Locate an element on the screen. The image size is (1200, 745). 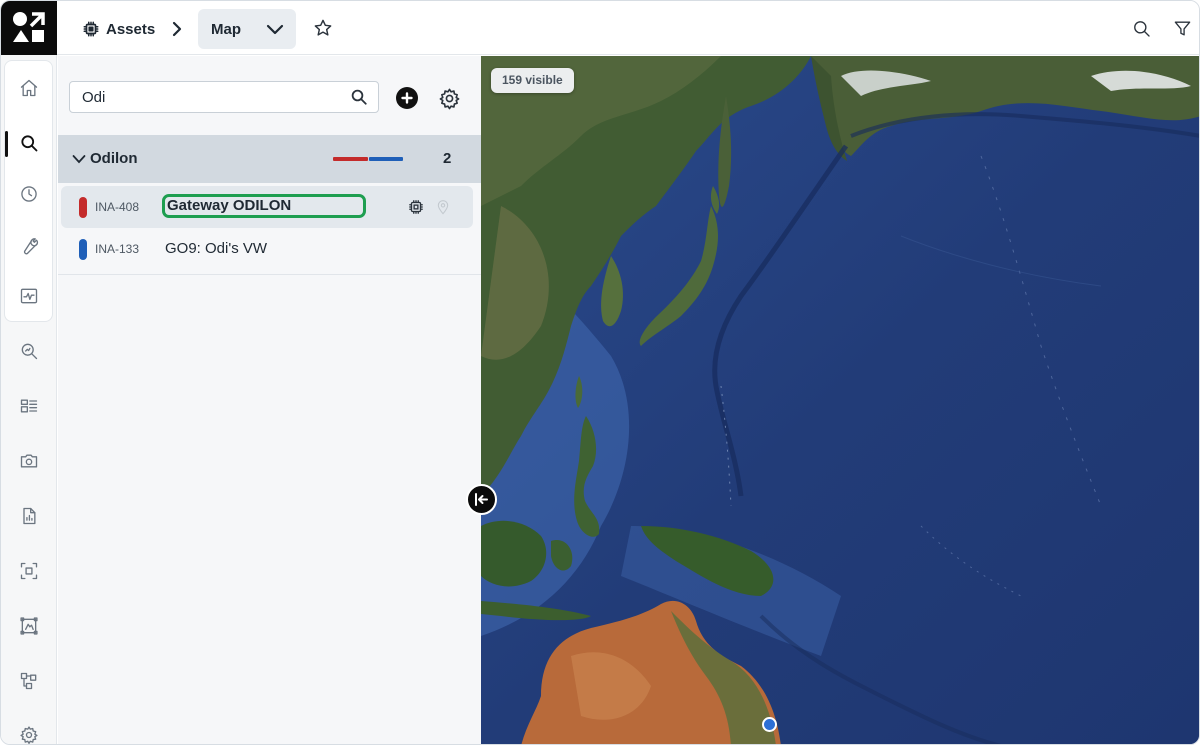
sidebar-item-zones is located at coordinates (29, 571).